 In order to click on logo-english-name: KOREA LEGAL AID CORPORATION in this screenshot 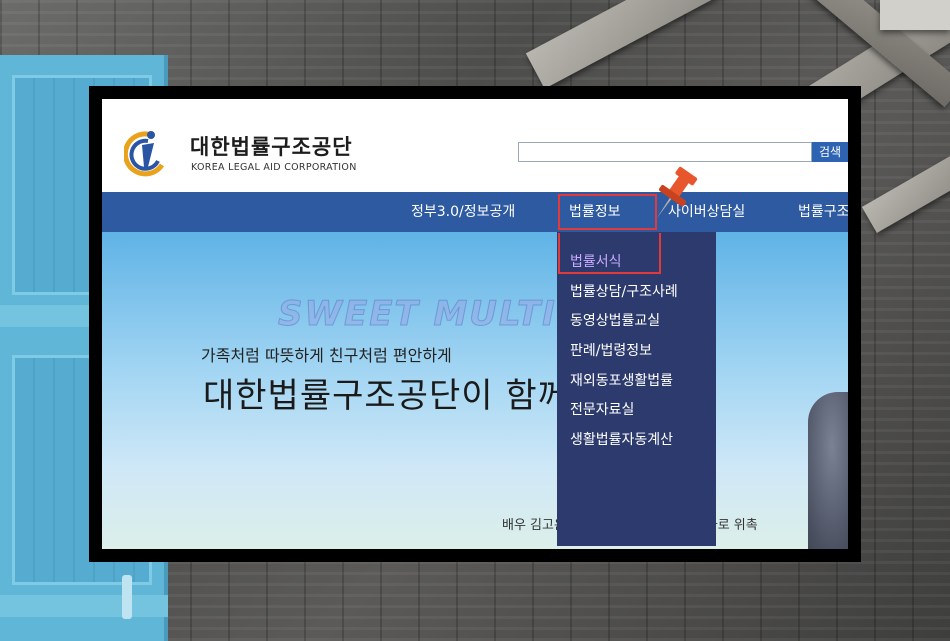, I will do `click(274, 167)`.